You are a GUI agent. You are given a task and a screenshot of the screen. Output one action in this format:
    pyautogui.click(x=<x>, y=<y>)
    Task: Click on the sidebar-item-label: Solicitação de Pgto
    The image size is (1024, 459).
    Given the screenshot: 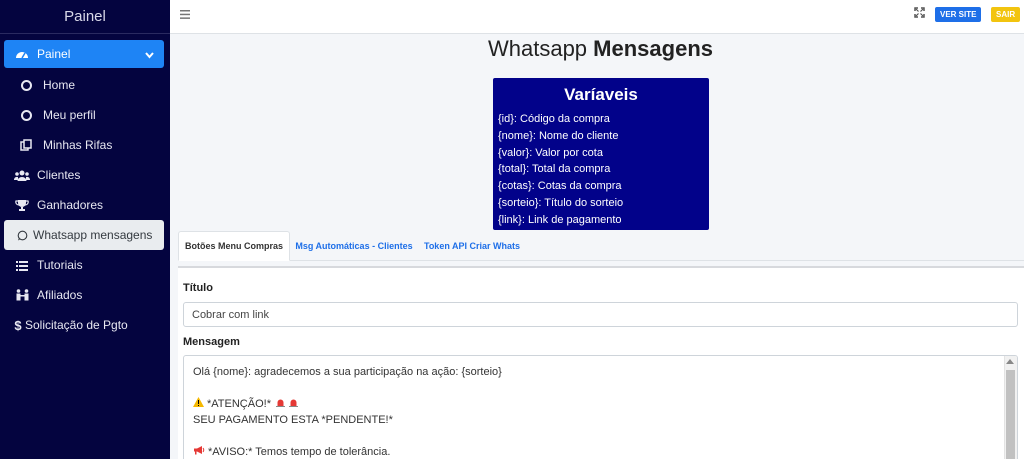 What is the action you would take?
    pyautogui.click(x=76, y=325)
    